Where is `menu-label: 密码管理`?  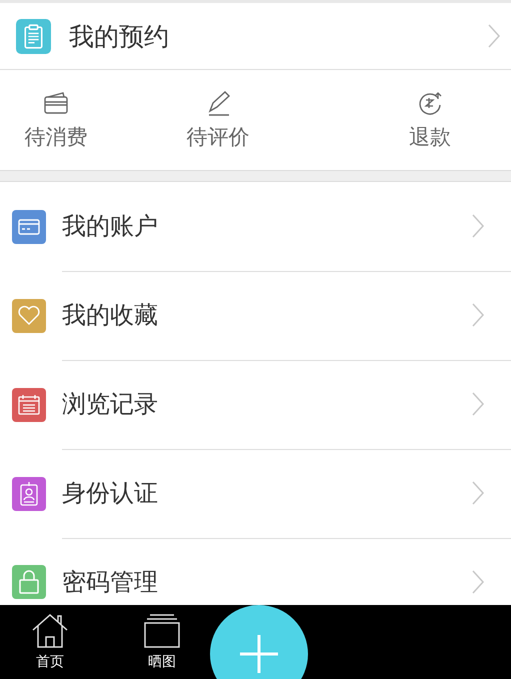 menu-label: 密码管理 is located at coordinates (110, 582).